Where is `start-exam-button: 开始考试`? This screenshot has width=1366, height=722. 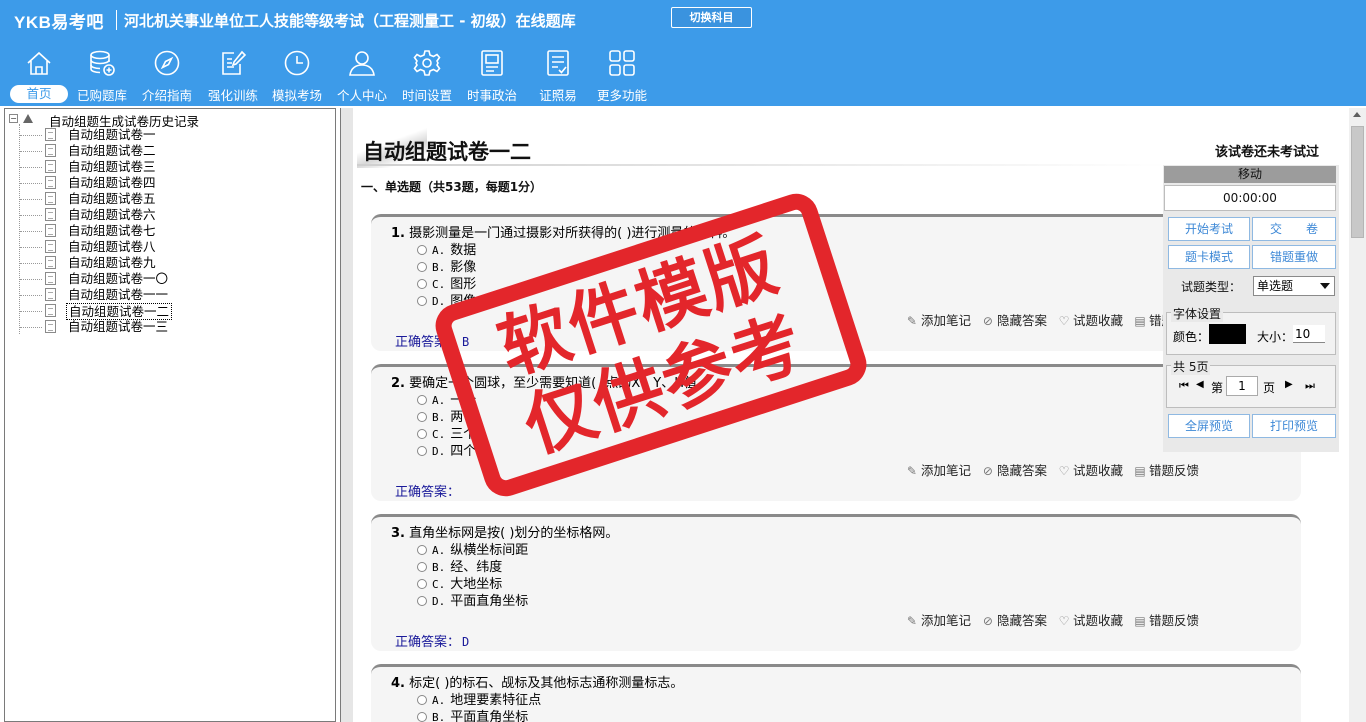 start-exam-button: 开始考试 is located at coordinates (1209, 229).